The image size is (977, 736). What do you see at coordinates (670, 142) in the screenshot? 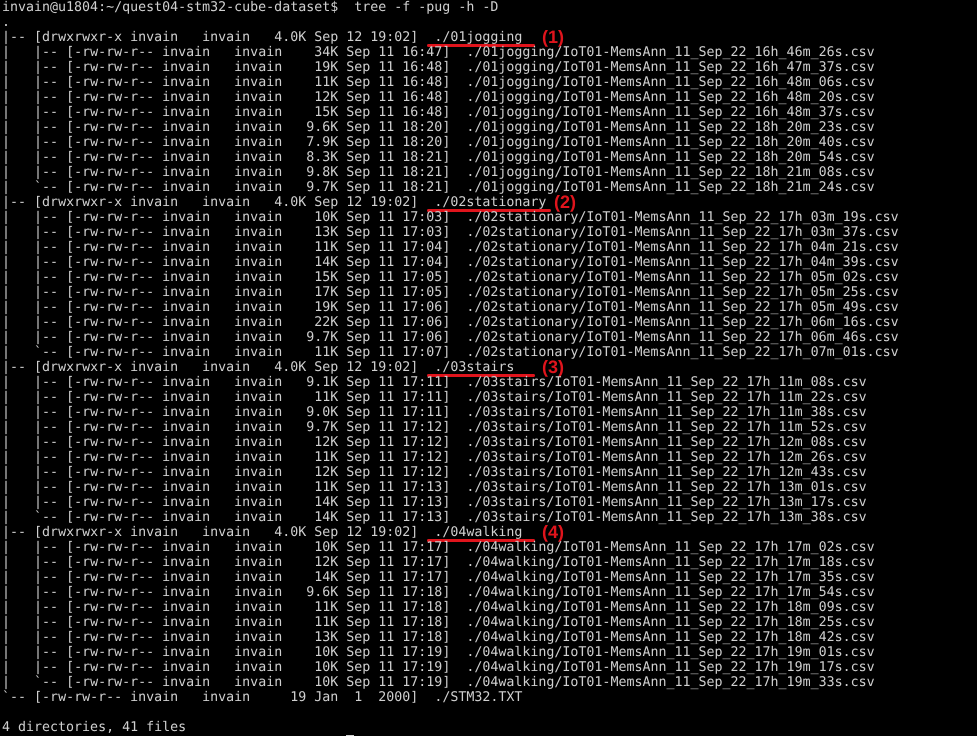
I see `file-path: ./01jogging/IoT01-MemsAnn_11_Sep_22_18h_20m_40s.csv` at bounding box center [670, 142].